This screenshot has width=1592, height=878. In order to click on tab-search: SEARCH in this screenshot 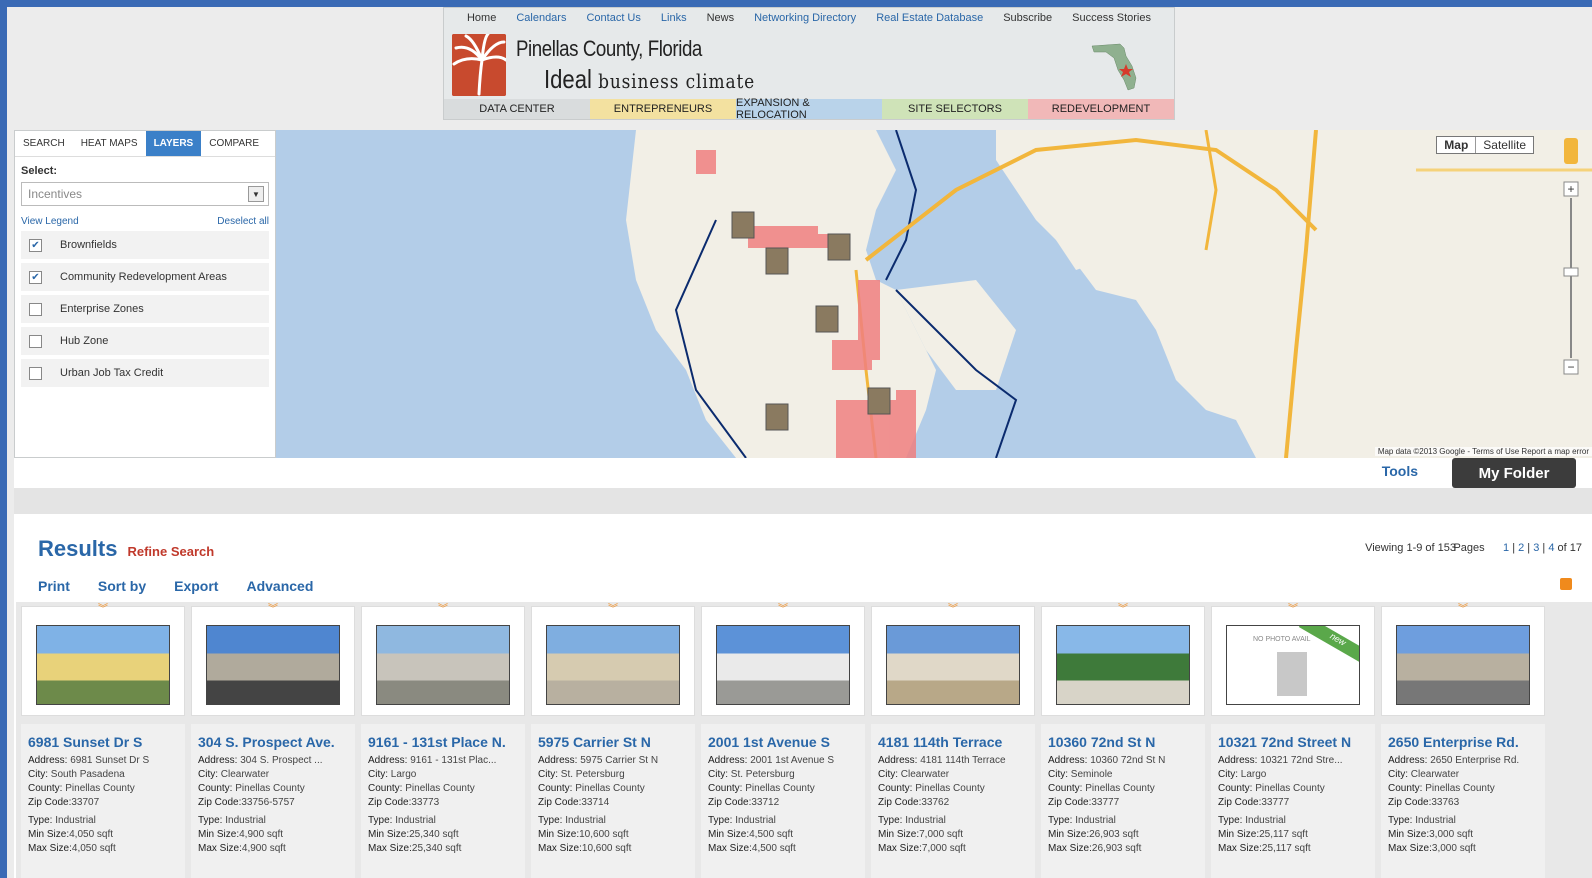, I will do `click(44, 143)`.